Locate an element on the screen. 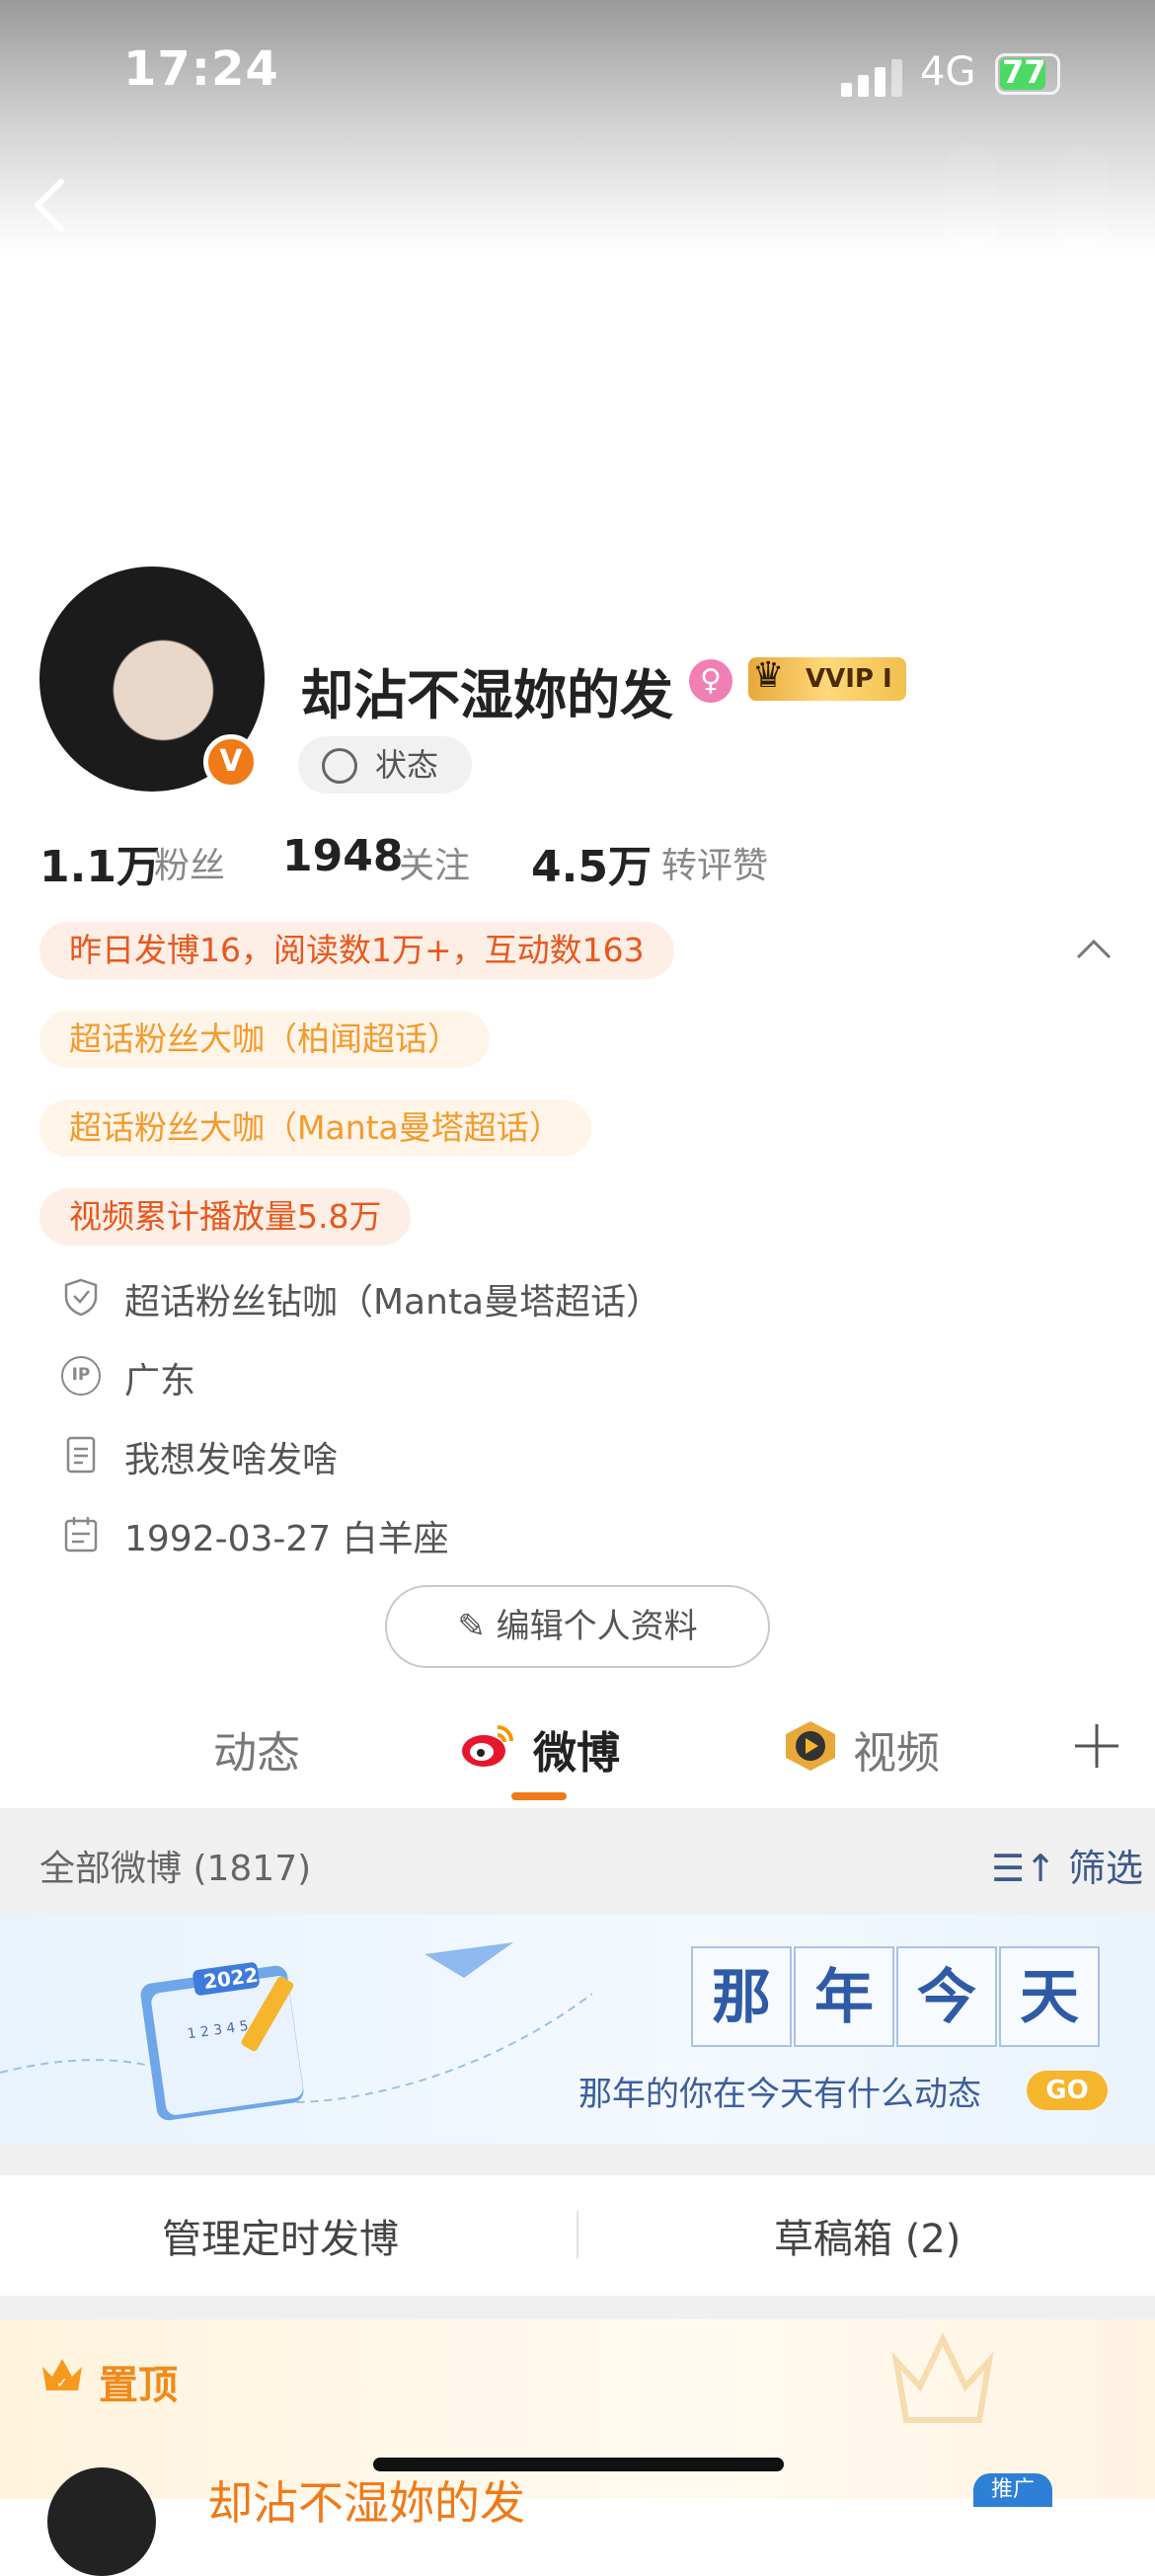 The image size is (1155, 2576). crown-icon: ✓ is located at coordinates (62, 2375).